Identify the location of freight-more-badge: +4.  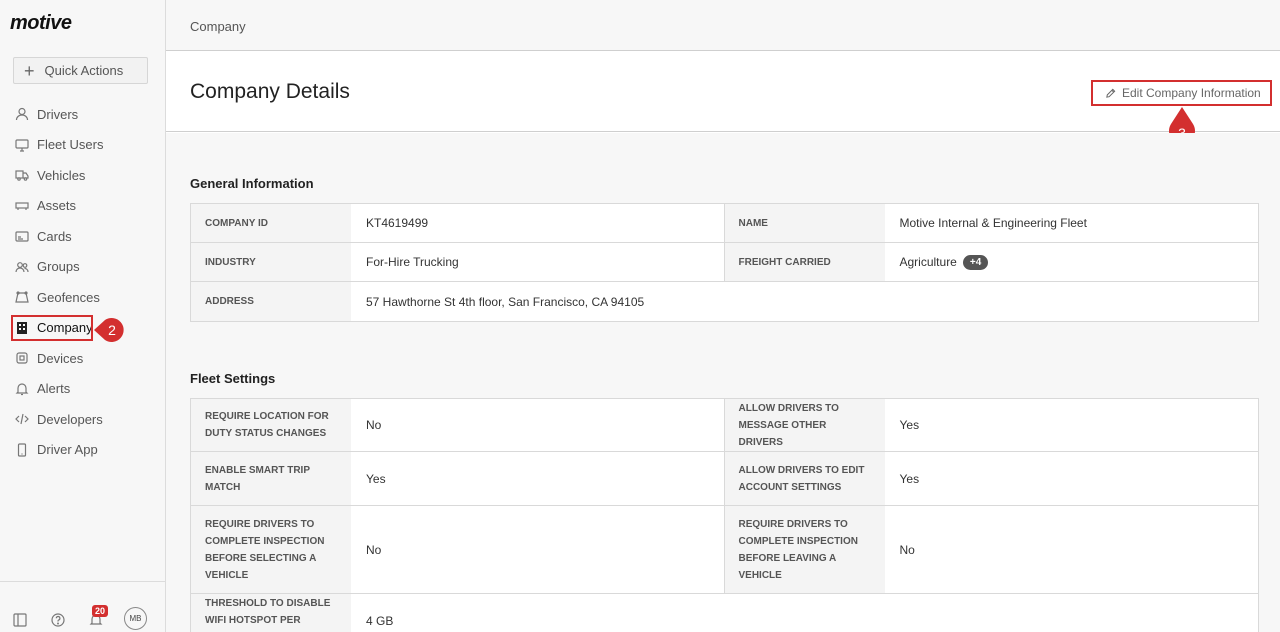
(975, 262).